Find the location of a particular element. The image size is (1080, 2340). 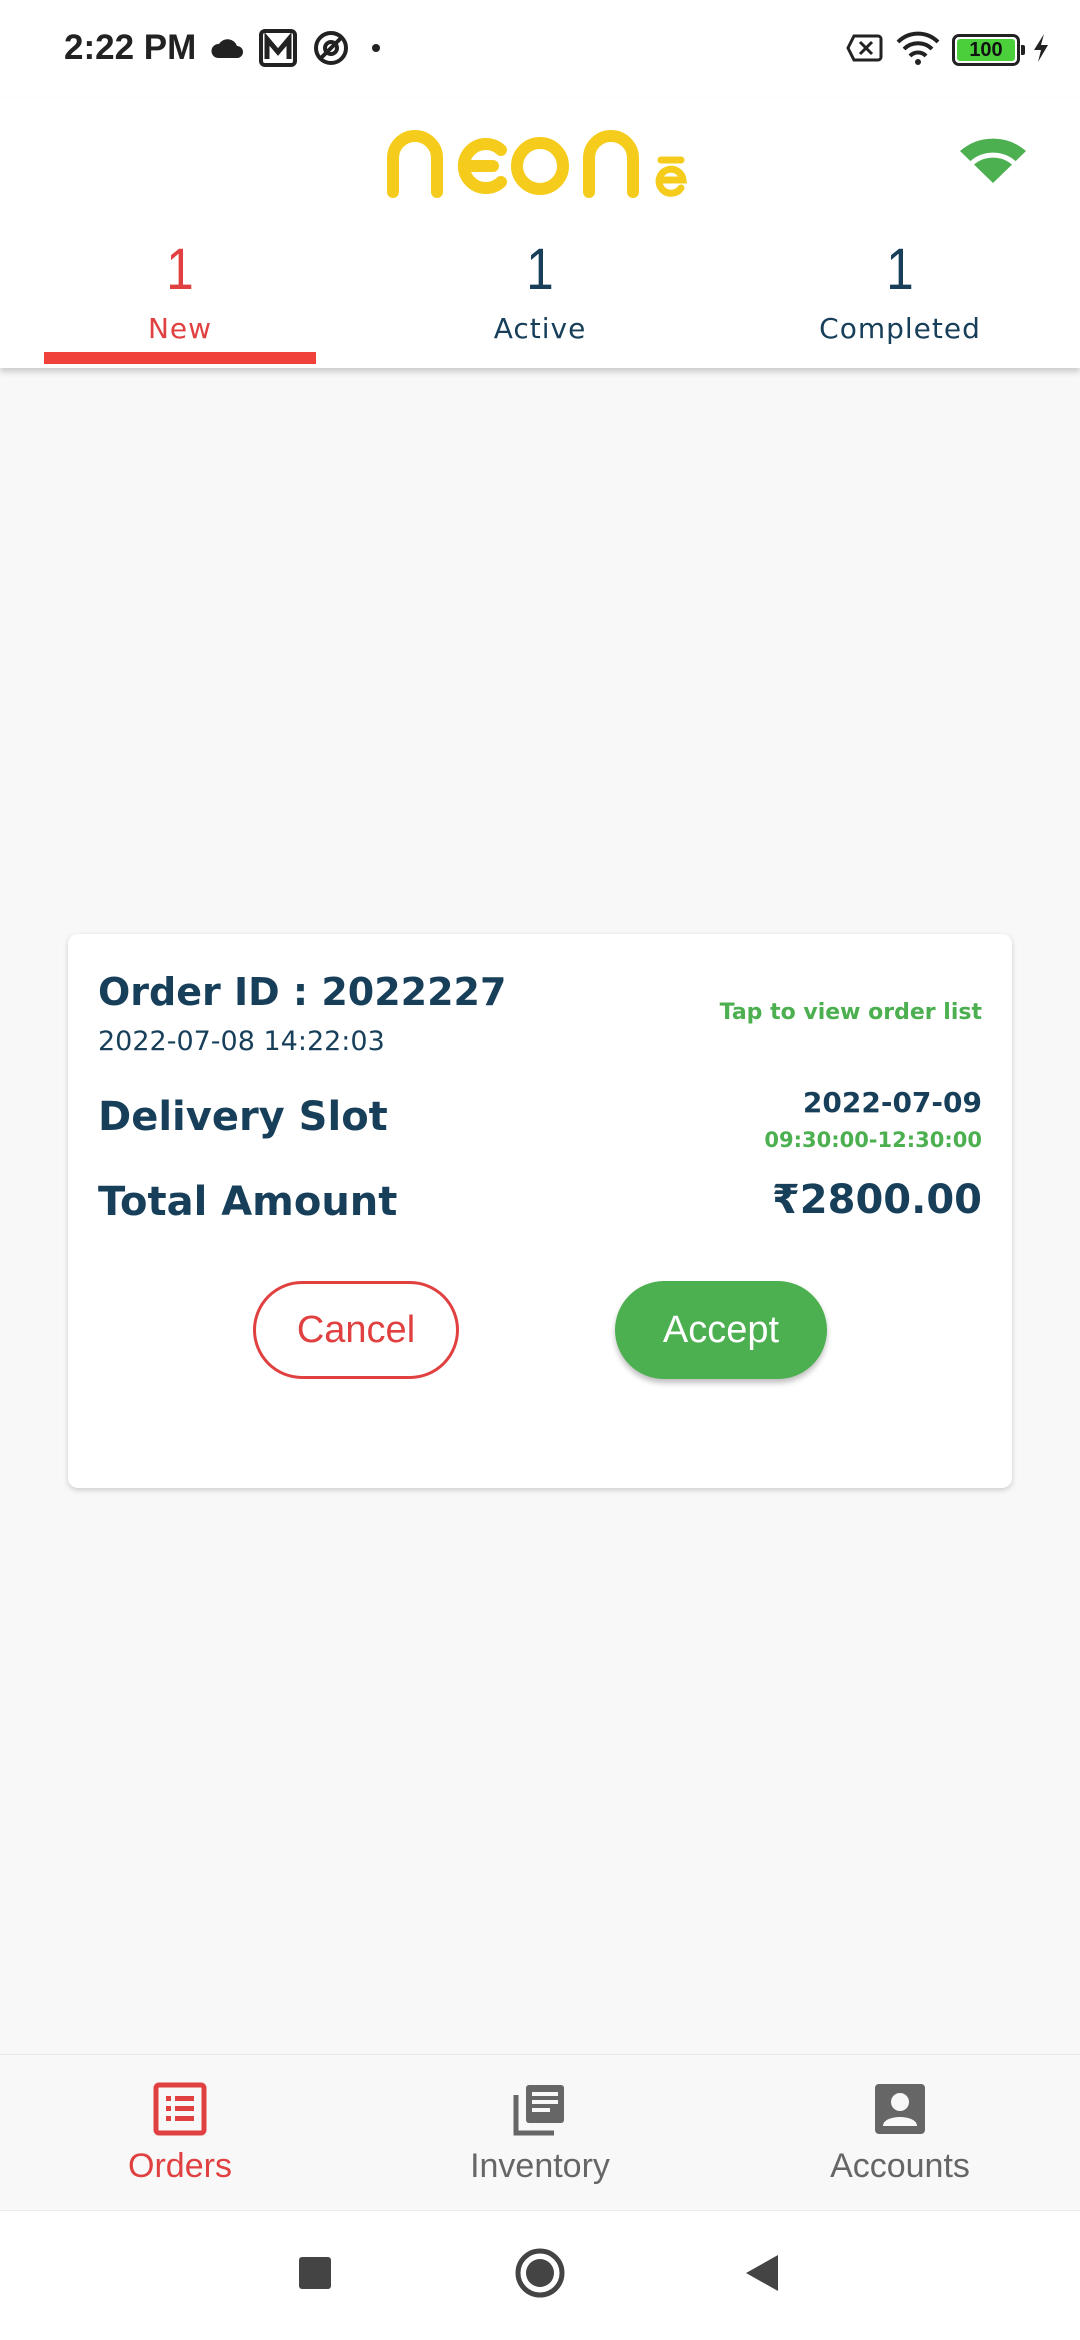

status-left-icons is located at coordinates (299, 50).